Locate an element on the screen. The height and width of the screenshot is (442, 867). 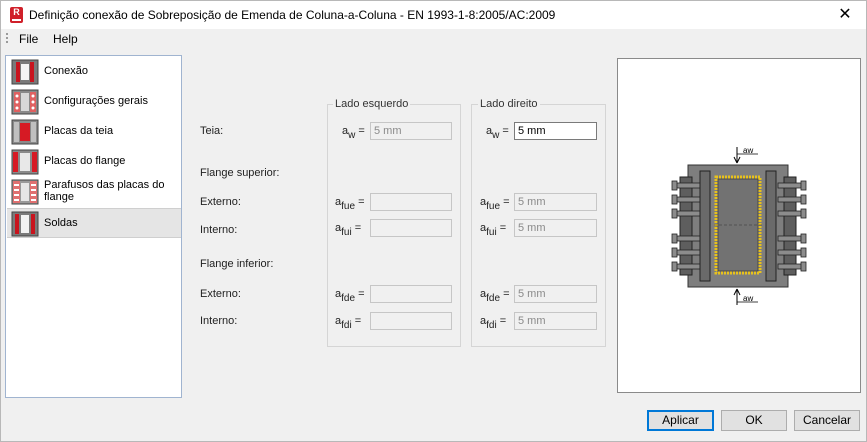
aw-left-field: 5 mm is located at coordinates (411, 131).